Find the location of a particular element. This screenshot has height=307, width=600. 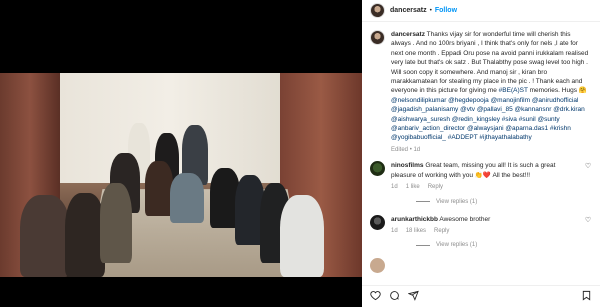

comment-row-partial is located at coordinates (481, 266).